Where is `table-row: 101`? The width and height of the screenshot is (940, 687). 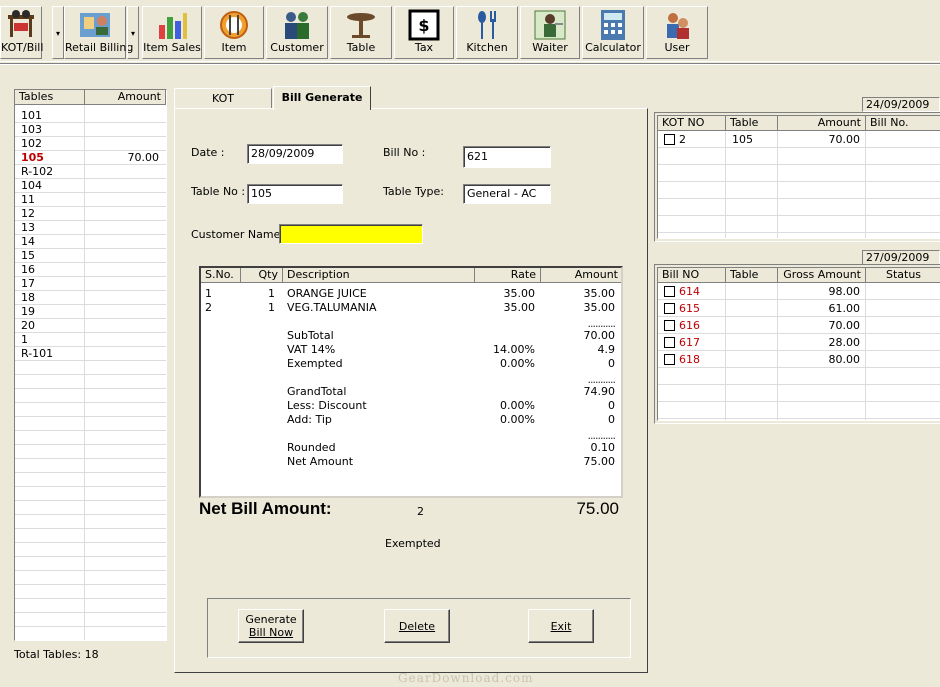
table-row: 101 is located at coordinates (90, 116).